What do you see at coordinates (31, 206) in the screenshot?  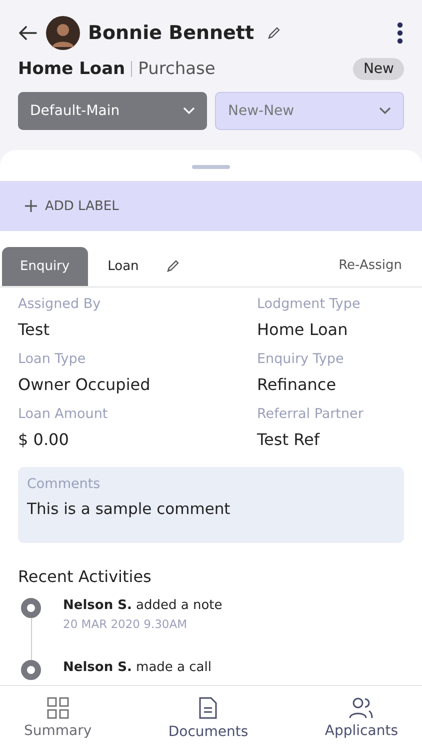 I see `plus-icon` at bounding box center [31, 206].